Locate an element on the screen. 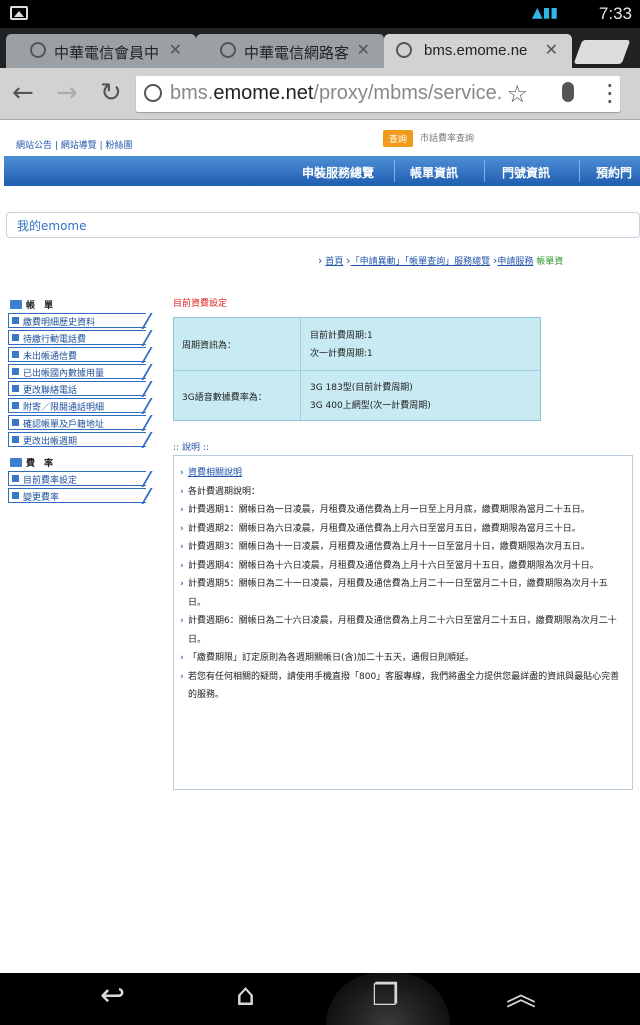 The width and height of the screenshot is (640, 1025). nav-reserve: 預約門 is located at coordinates (614, 172).